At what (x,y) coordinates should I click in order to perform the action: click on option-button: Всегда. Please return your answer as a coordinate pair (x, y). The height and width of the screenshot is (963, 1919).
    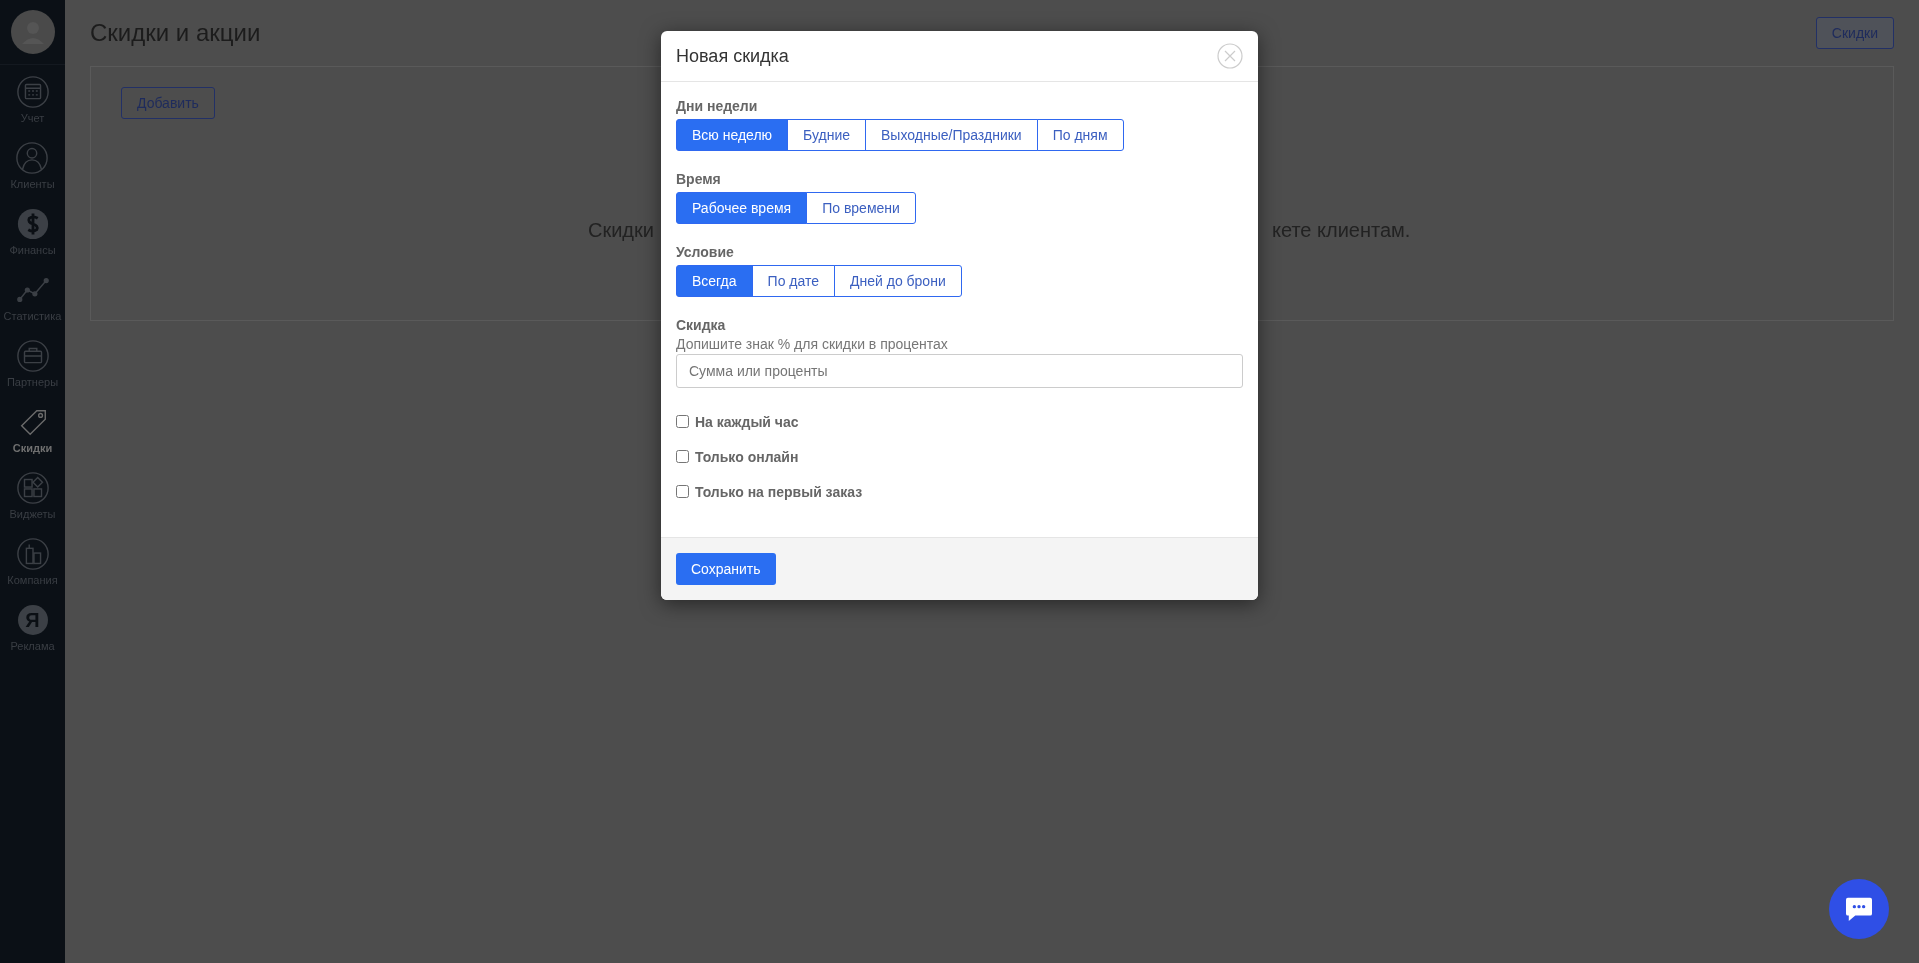
    Looking at the image, I should click on (714, 281).